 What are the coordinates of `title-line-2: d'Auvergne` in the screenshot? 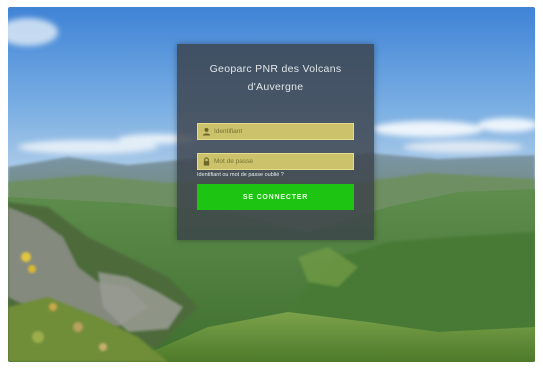 It's located at (275, 87).